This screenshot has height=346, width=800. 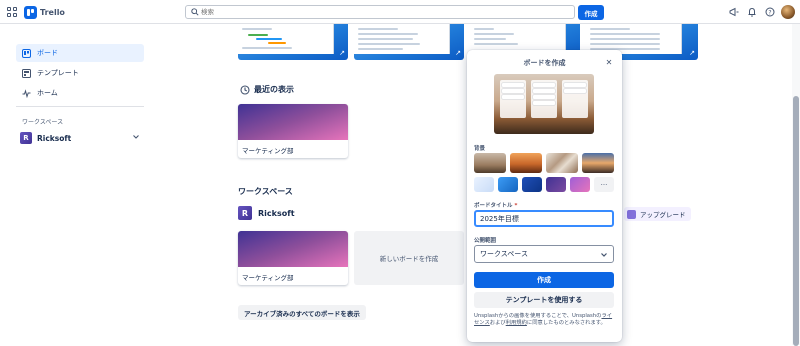 I want to click on workspaces-heading: ワークスペース, so click(x=43, y=122).